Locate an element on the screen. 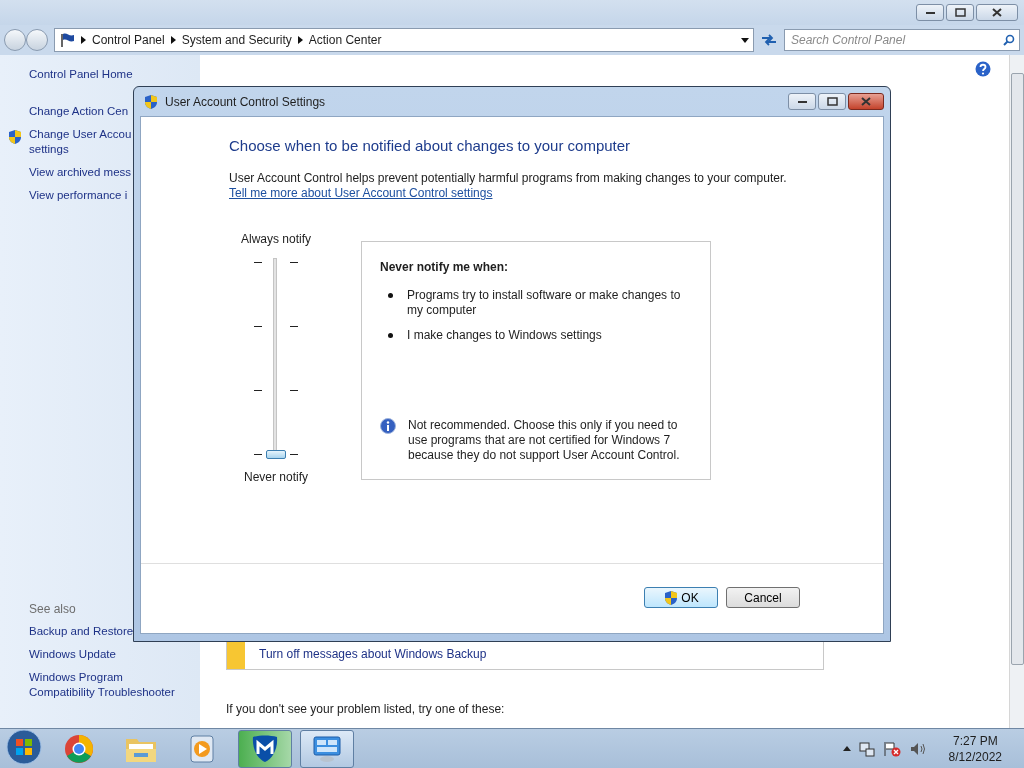 This screenshot has width=1024, height=768. chrome-icon is located at coordinates (79, 748).